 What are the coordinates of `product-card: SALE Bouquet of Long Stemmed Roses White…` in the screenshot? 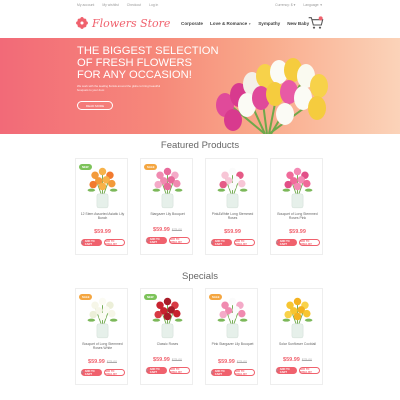 It's located at (101, 336).